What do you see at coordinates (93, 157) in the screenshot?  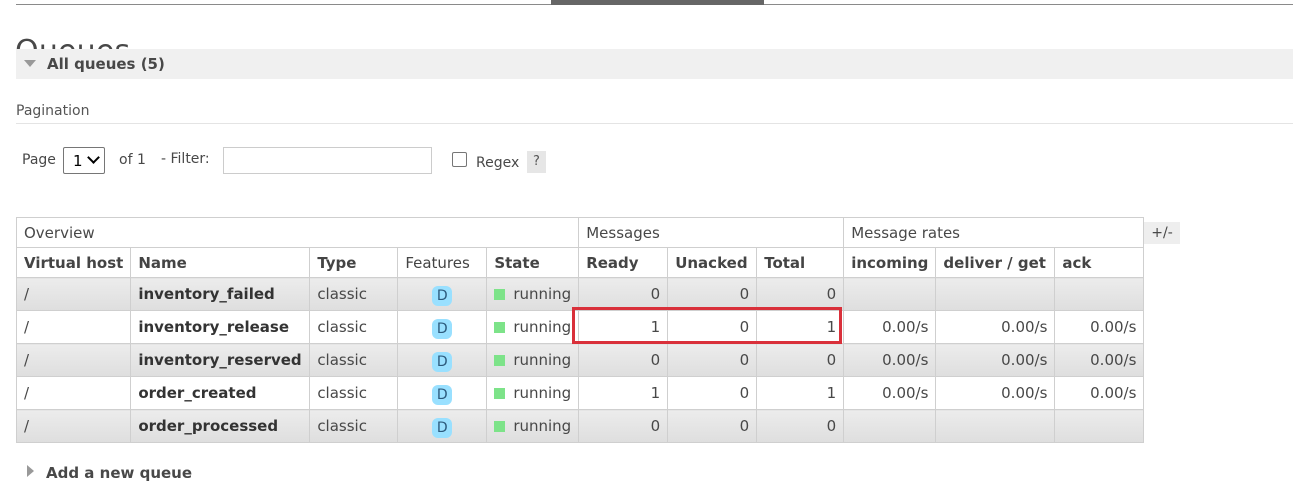 I see `chevron-down-icon` at bounding box center [93, 157].